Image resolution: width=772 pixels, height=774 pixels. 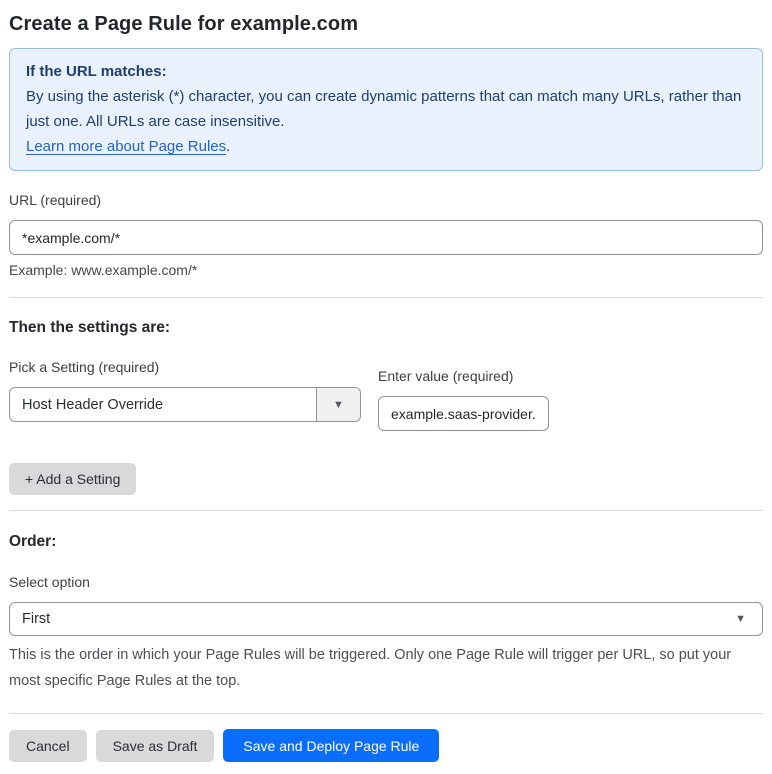 I want to click on add-setting-button: + Add a Setting, so click(x=73, y=479).